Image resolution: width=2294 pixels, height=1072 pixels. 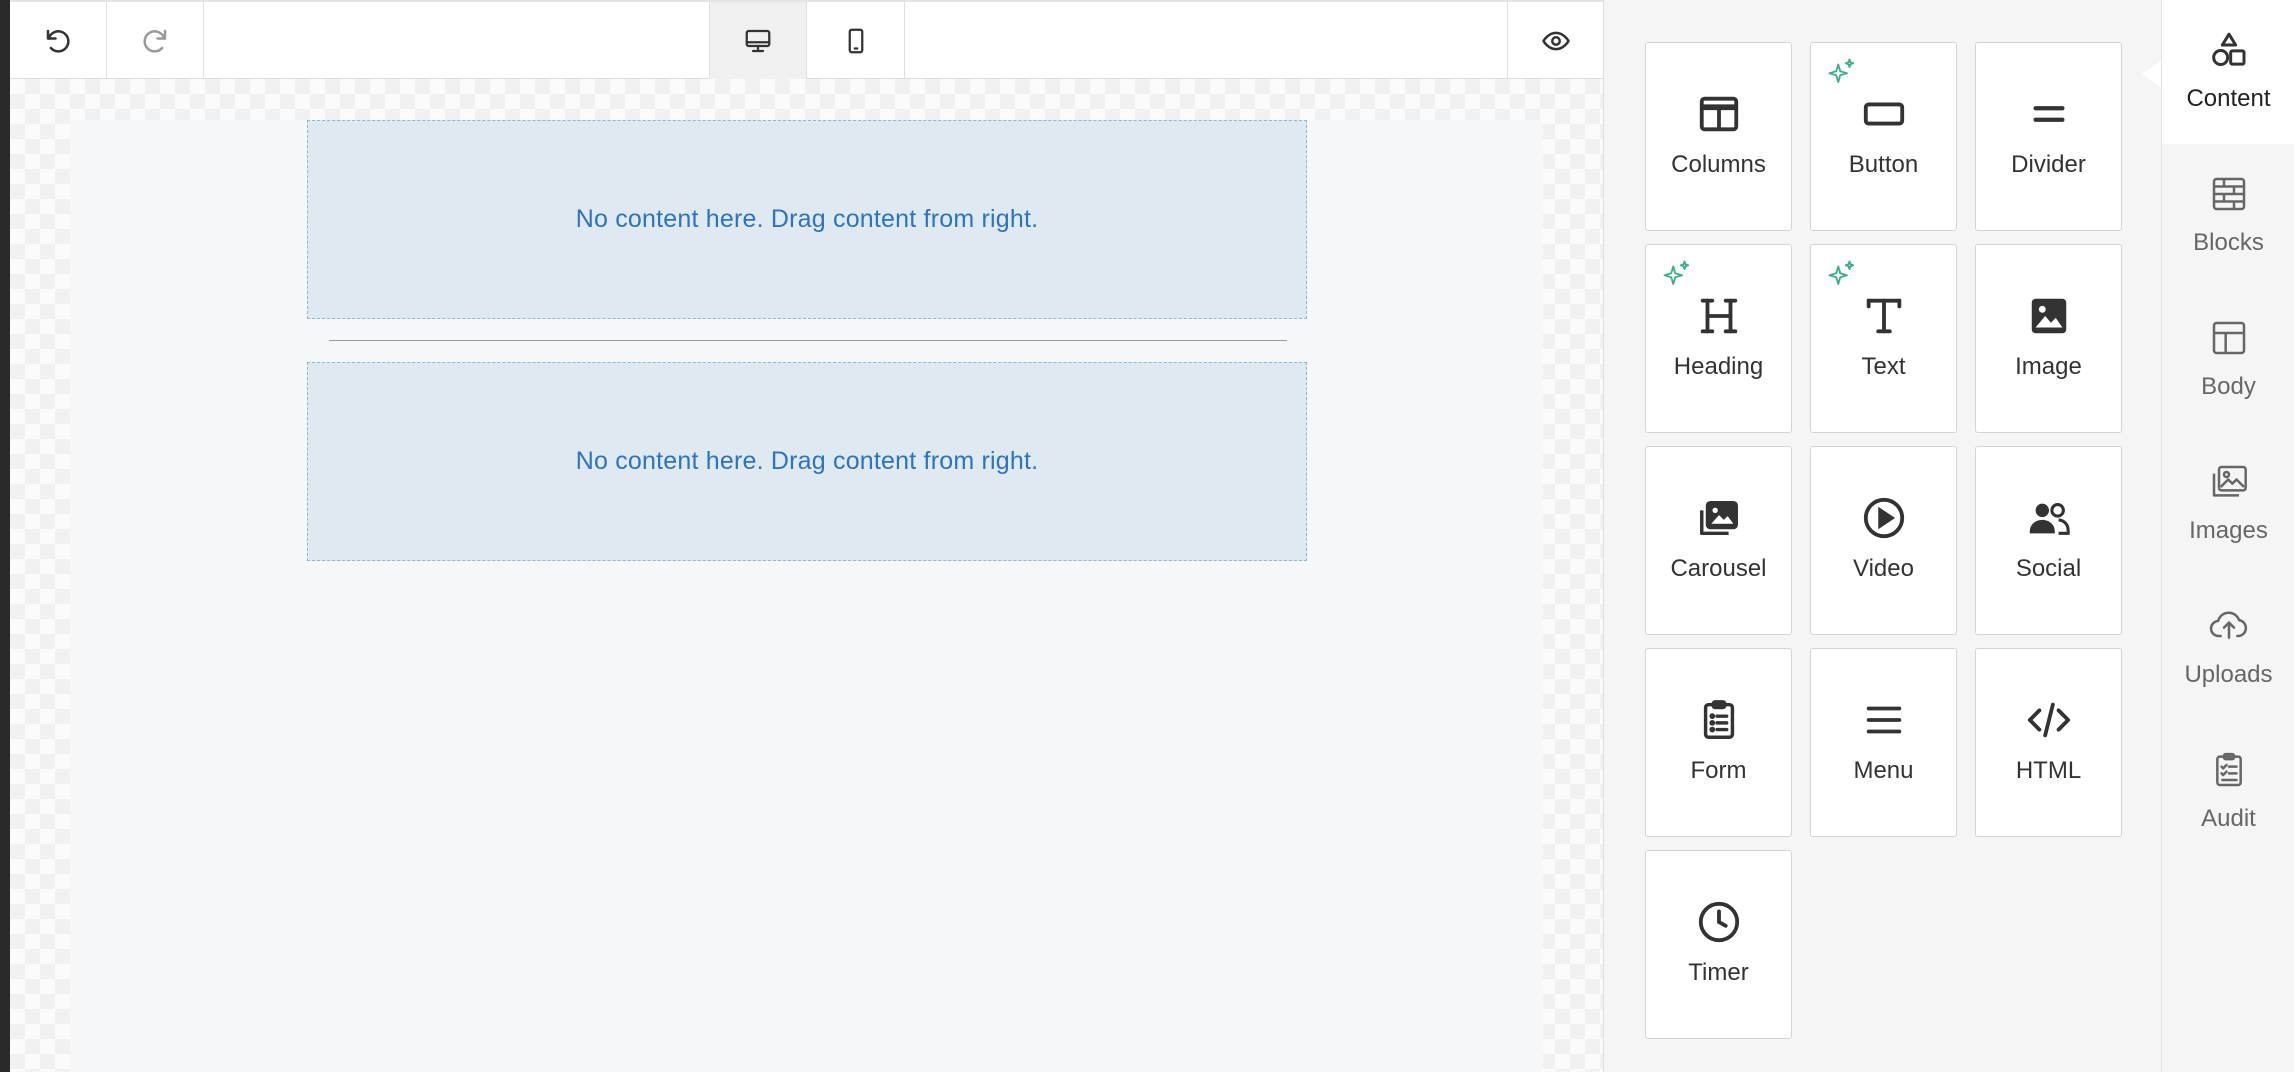 What do you see at coordinates (2049, 519) in the screenshot?
I see `social-icon` at bounding box center [2049, 519].